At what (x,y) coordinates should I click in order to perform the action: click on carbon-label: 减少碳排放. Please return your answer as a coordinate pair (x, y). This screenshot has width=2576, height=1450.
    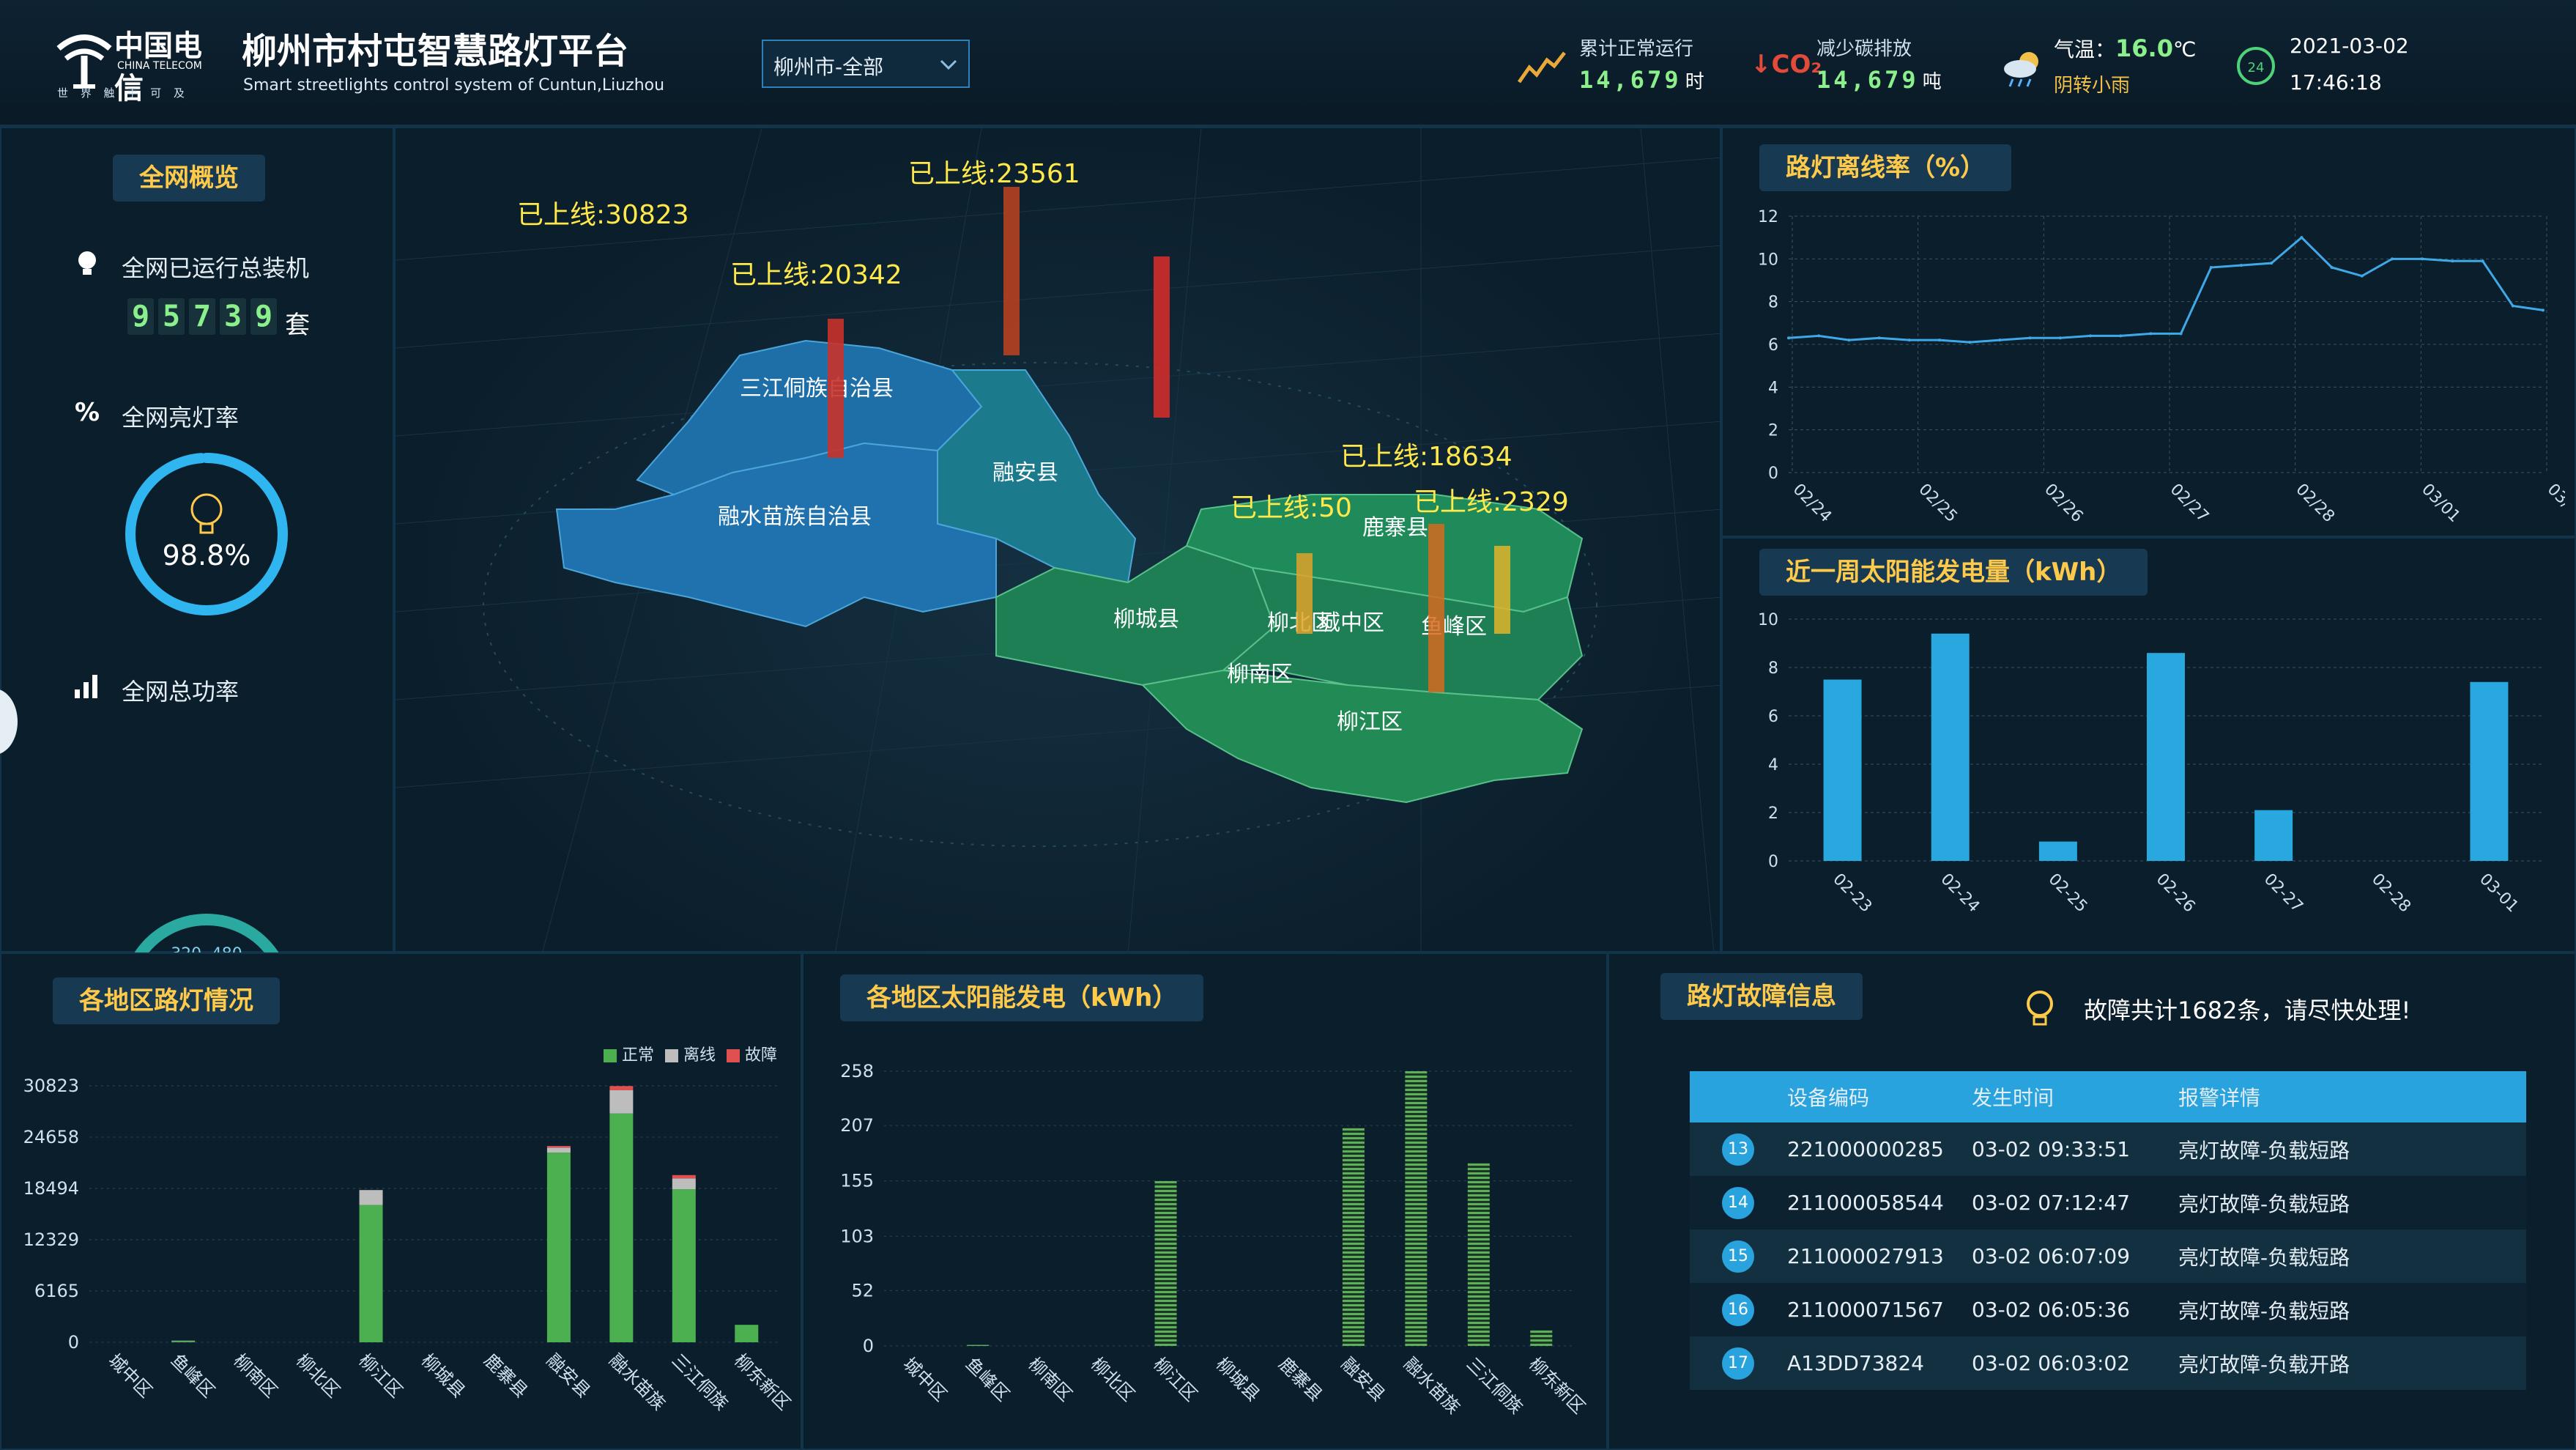
    Looking at the image, I should click on (1864, 49).